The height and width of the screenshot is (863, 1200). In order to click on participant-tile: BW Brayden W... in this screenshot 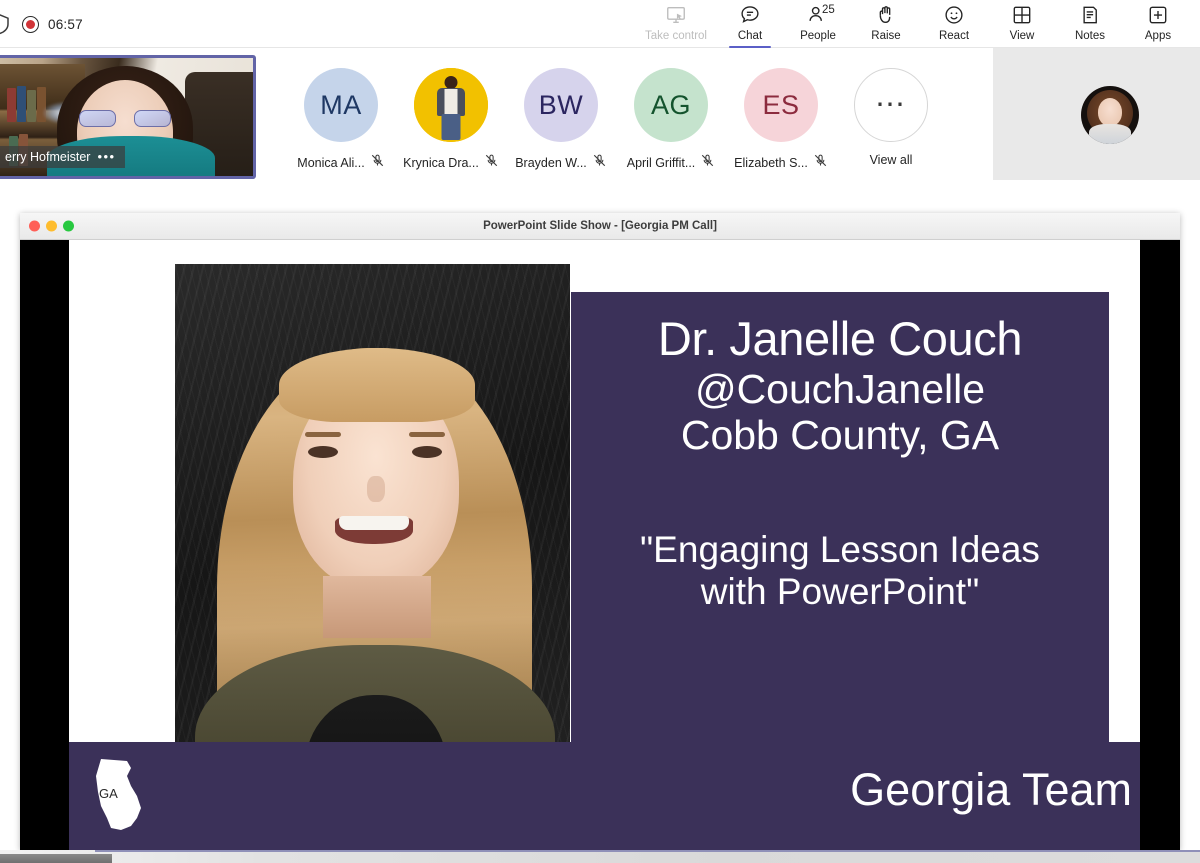, I will do `click(561, 110)`.